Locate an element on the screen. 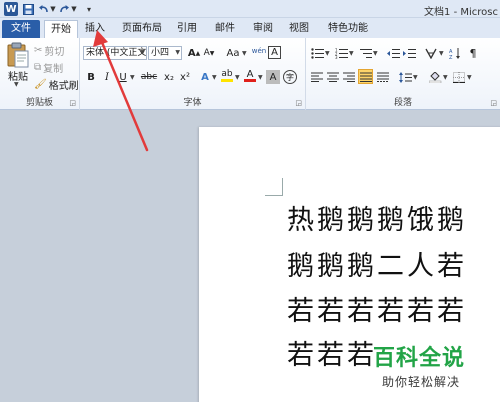 The width and height of the screenshot is (500, 402). subscript-button: x₂ is located at coordinates (169, 77).